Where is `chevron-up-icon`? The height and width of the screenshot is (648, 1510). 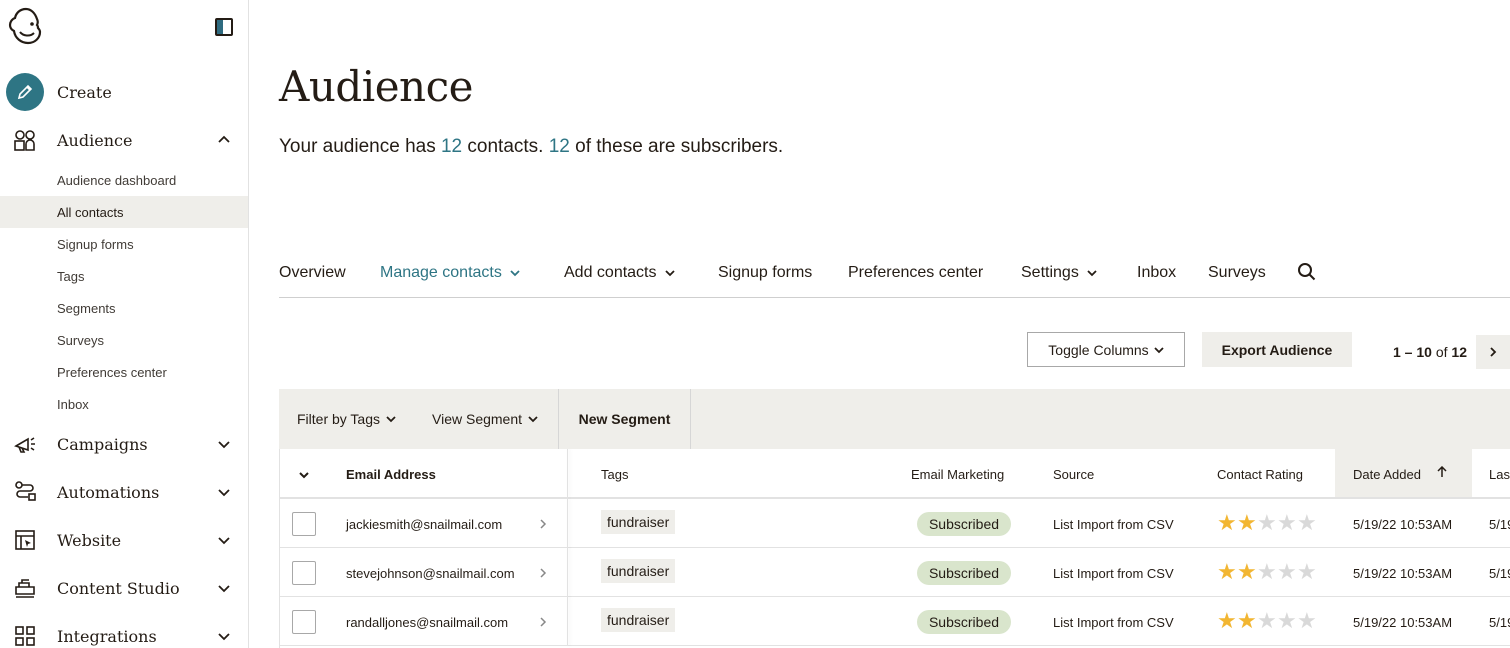 chevron-up-icon is located at coordinates (224, 140).